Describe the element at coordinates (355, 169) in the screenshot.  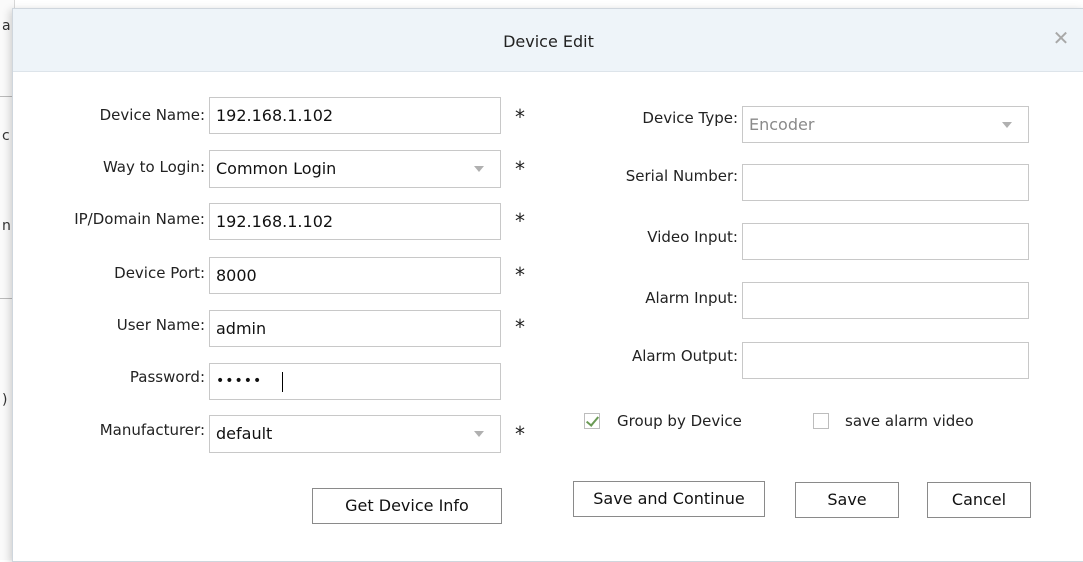
I see `way-to-login-select: Common Login` at that location.